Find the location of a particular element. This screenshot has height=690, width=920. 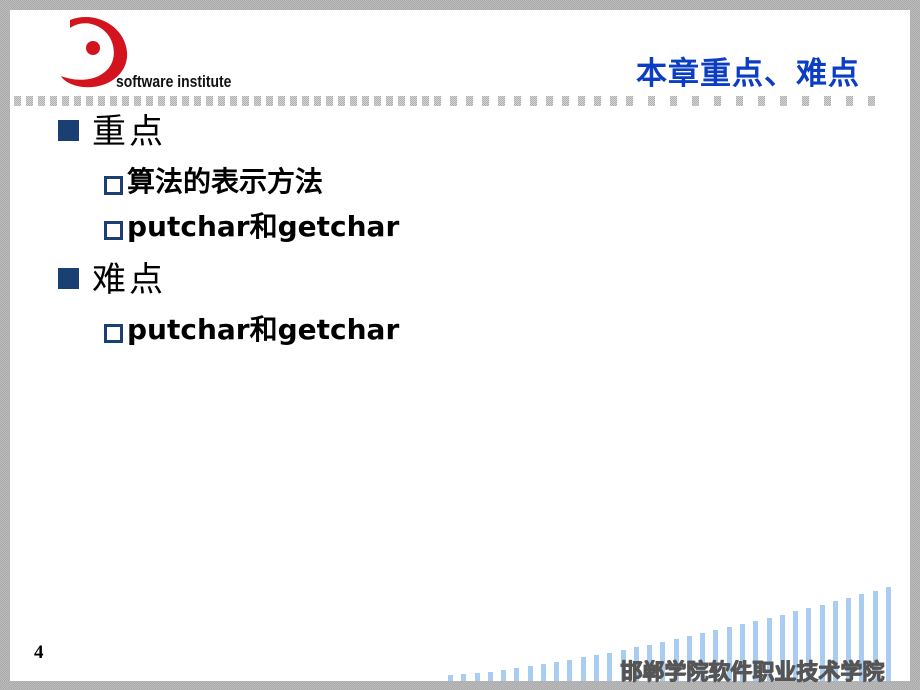

section-difficult-points: 难点 is located at coordinates (110, 285).